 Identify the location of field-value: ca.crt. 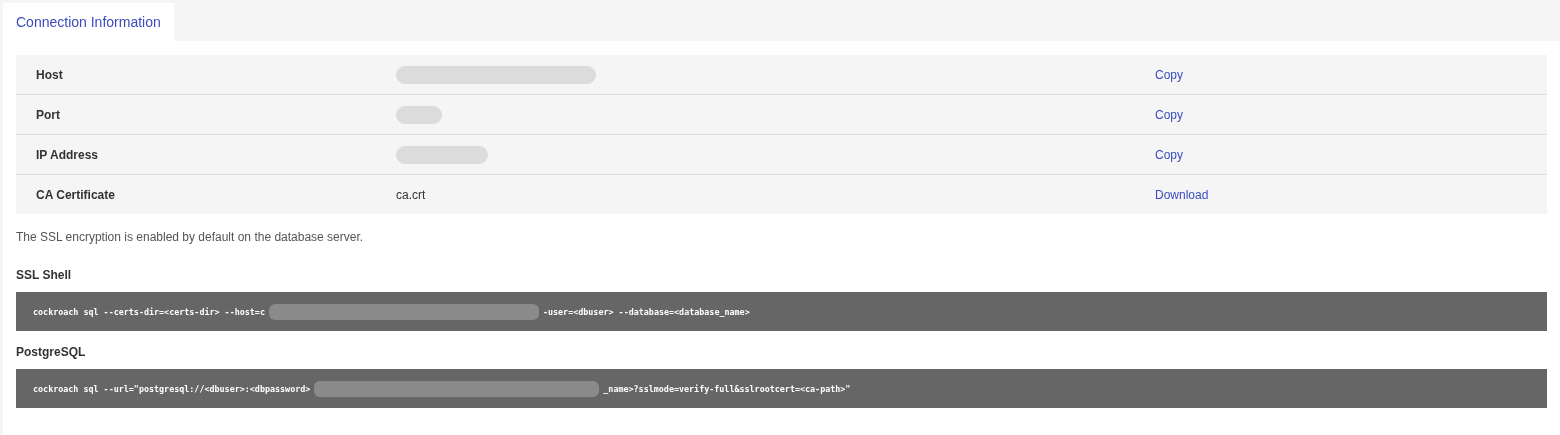
(411, 194).